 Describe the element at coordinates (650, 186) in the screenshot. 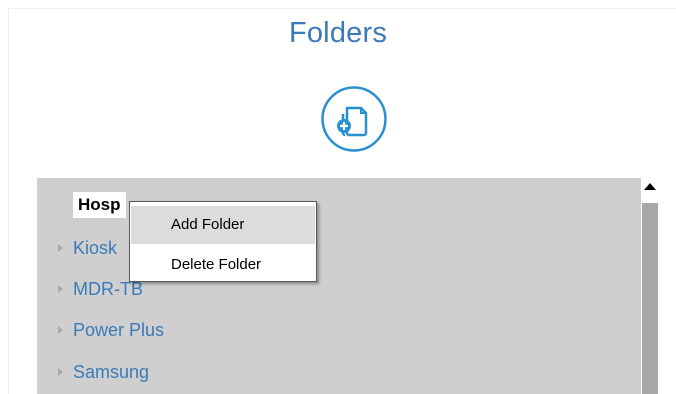

I see `scroll-up-arrow-icon` at that location.